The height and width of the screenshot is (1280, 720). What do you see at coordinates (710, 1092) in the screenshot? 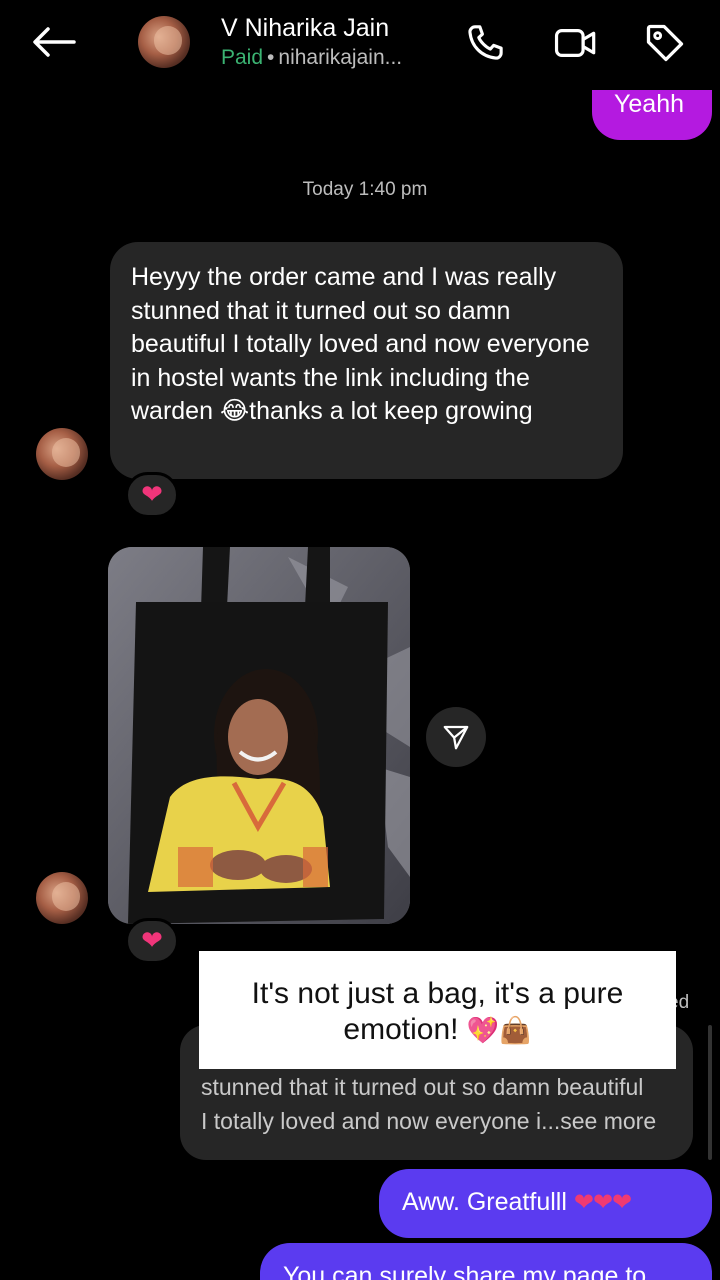
I see `scroll-indicator` at bounding box center [710, 1092].